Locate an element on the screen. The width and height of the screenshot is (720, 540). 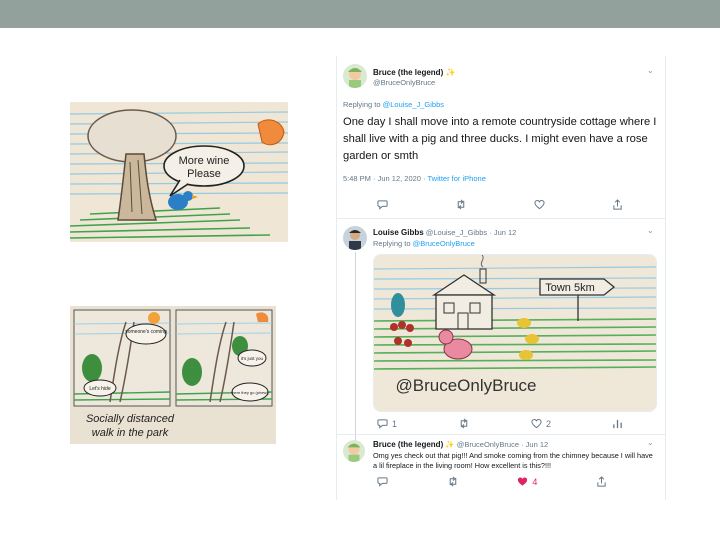
doodle1-bubble-line2: Please is located at coordinates (204, 174).